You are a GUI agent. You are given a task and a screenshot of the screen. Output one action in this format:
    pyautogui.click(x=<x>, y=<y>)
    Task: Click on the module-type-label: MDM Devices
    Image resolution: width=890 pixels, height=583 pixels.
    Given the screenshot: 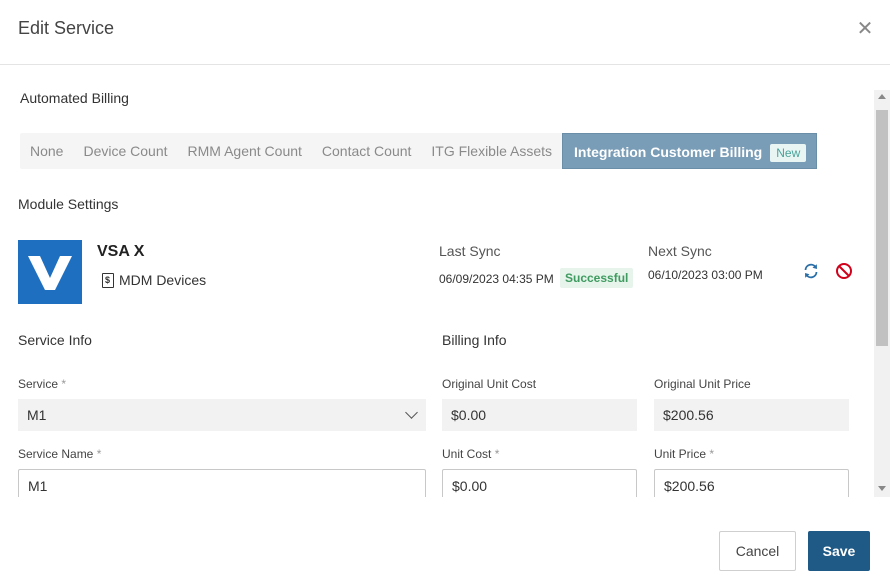 What is the action you would take?
    pyautogui.click(x=163, y=280)
    